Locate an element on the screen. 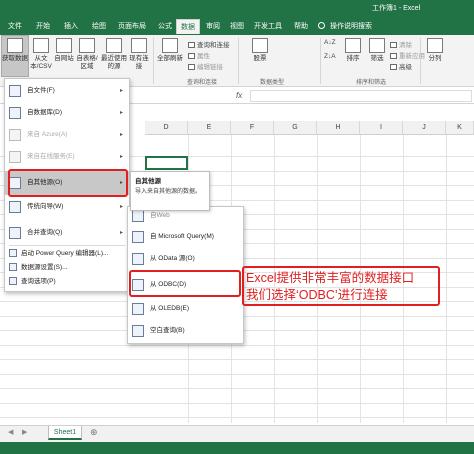 Image resolution: width=474 pixels, height=454 pixels. callout-text: Excel提供非常丰富的数据接口 我们选择‘ODBC’进行连接 is located at coordinates (344, 287).